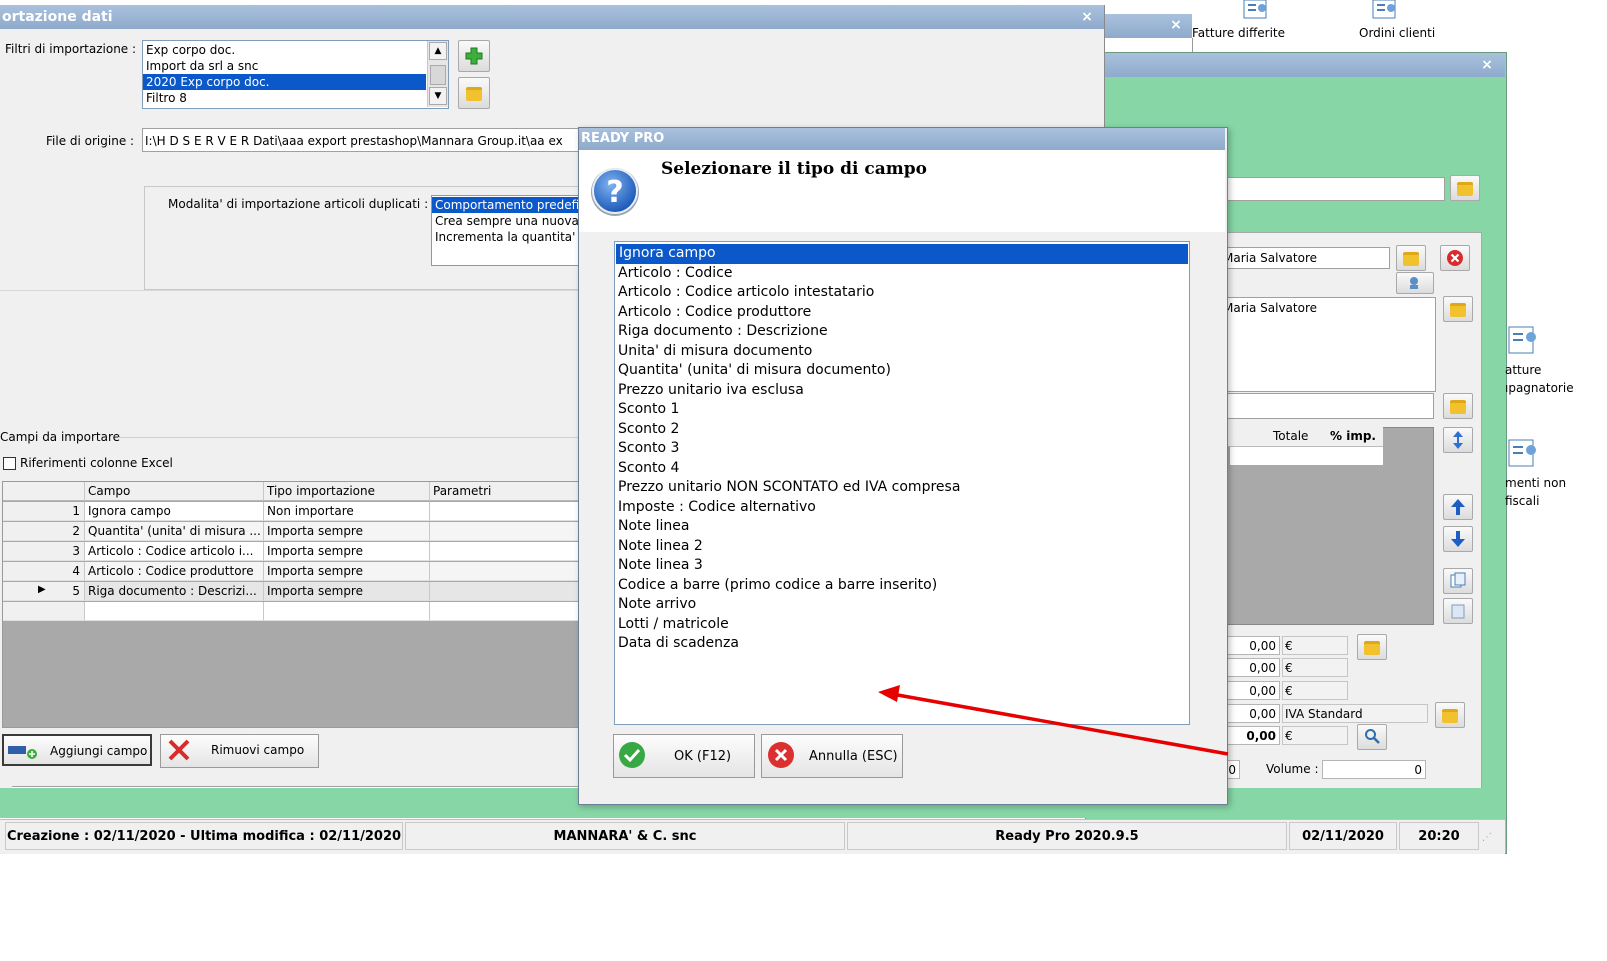  What do you see at coordinates (174, 511) in the screenshot?
I see `row-campo: Ignora campo` at bounding box center [174, 511].